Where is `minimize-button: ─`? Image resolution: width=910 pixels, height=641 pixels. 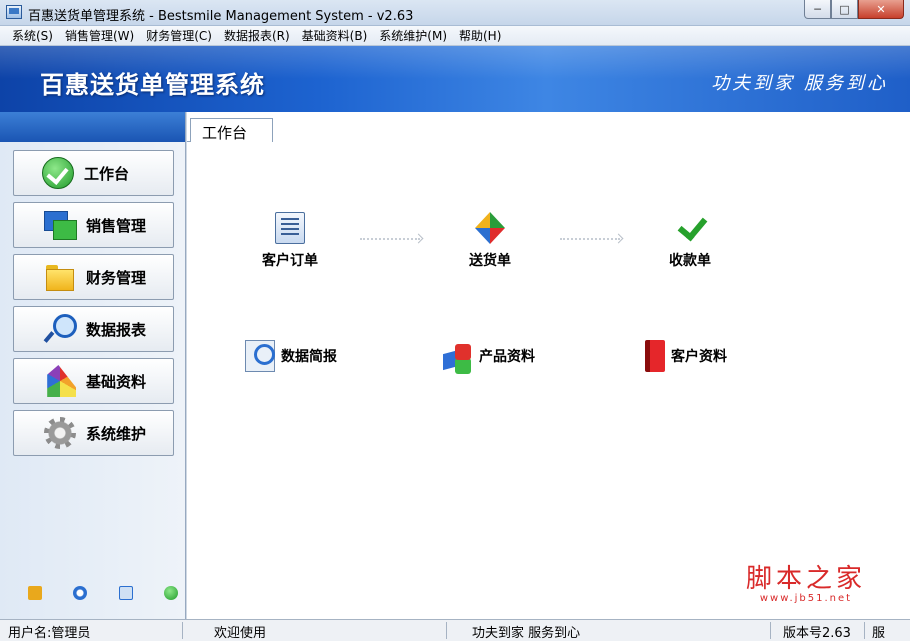 minimize-button: ─ is located at coordinates (817, 9).